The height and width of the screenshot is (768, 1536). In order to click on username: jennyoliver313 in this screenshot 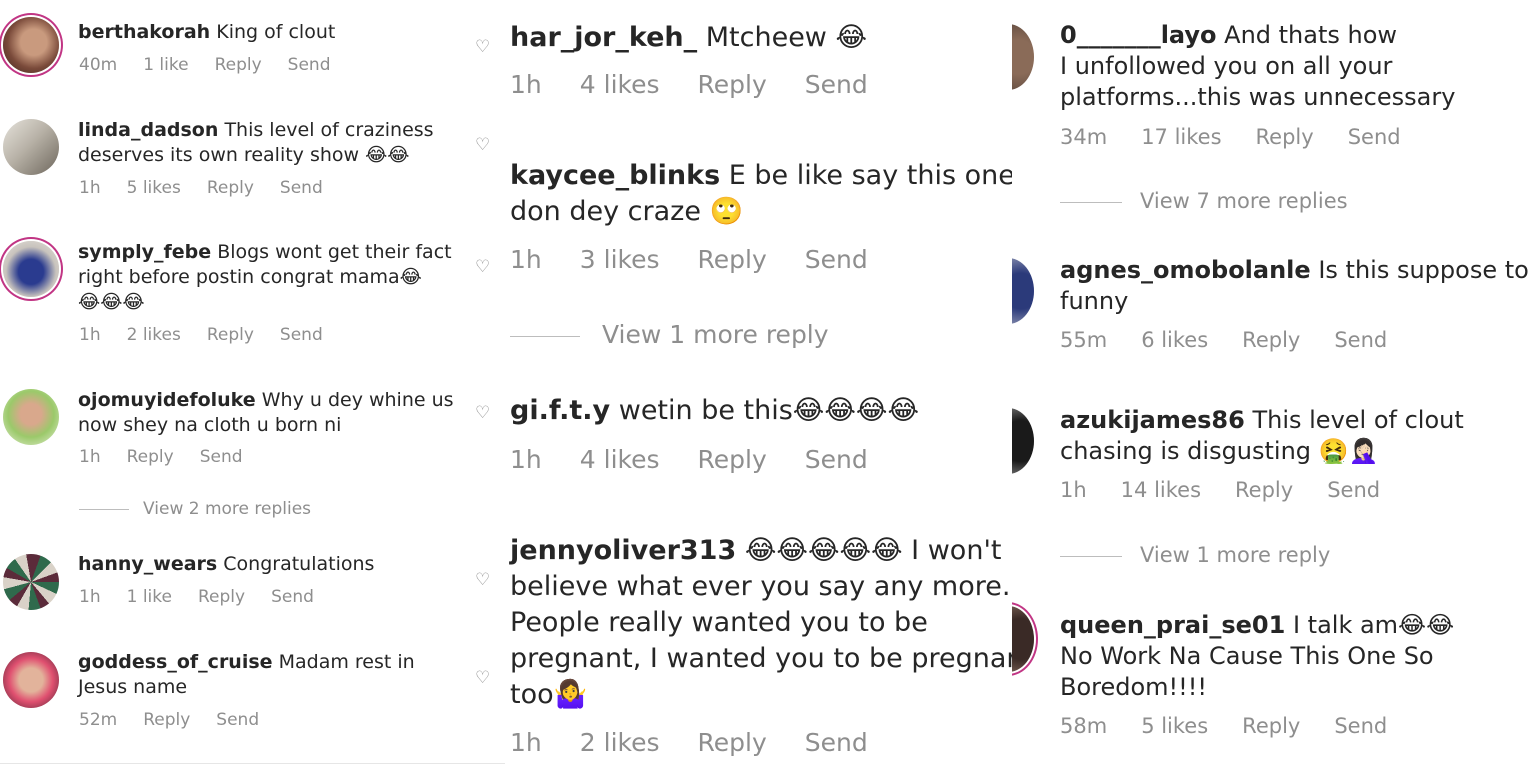, I will do `click(623, 550)`.